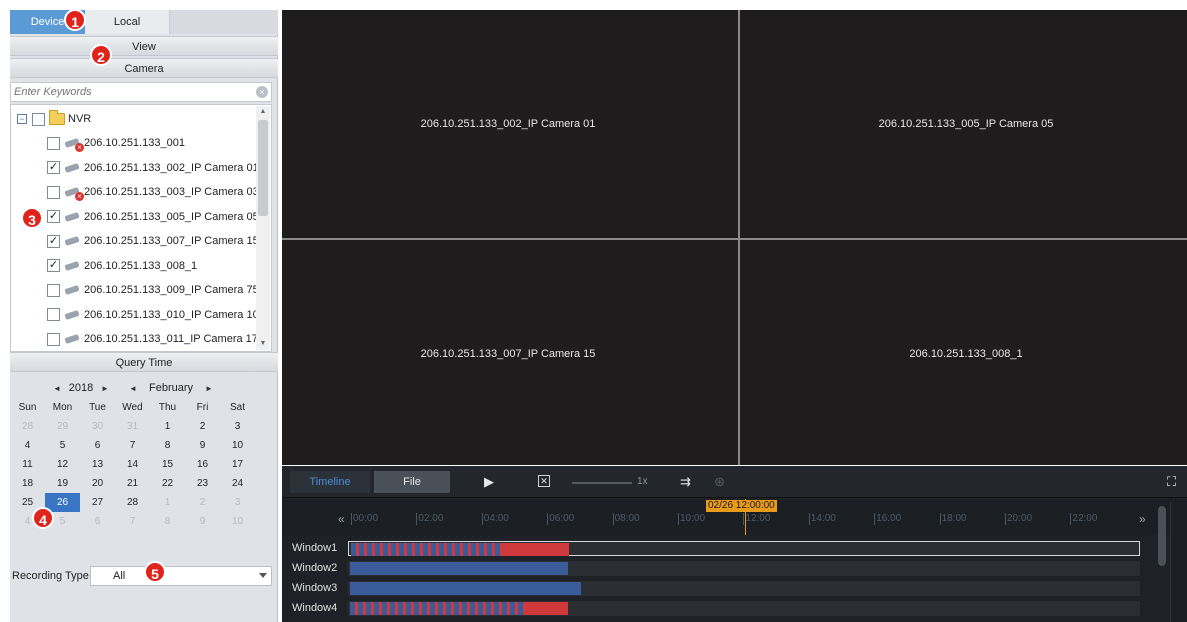 The width and height of the screenshot is (1187, 622). Describe the element at coordinates (489, 482) in the screenshot. I see `play-icon: ▶` at that location.